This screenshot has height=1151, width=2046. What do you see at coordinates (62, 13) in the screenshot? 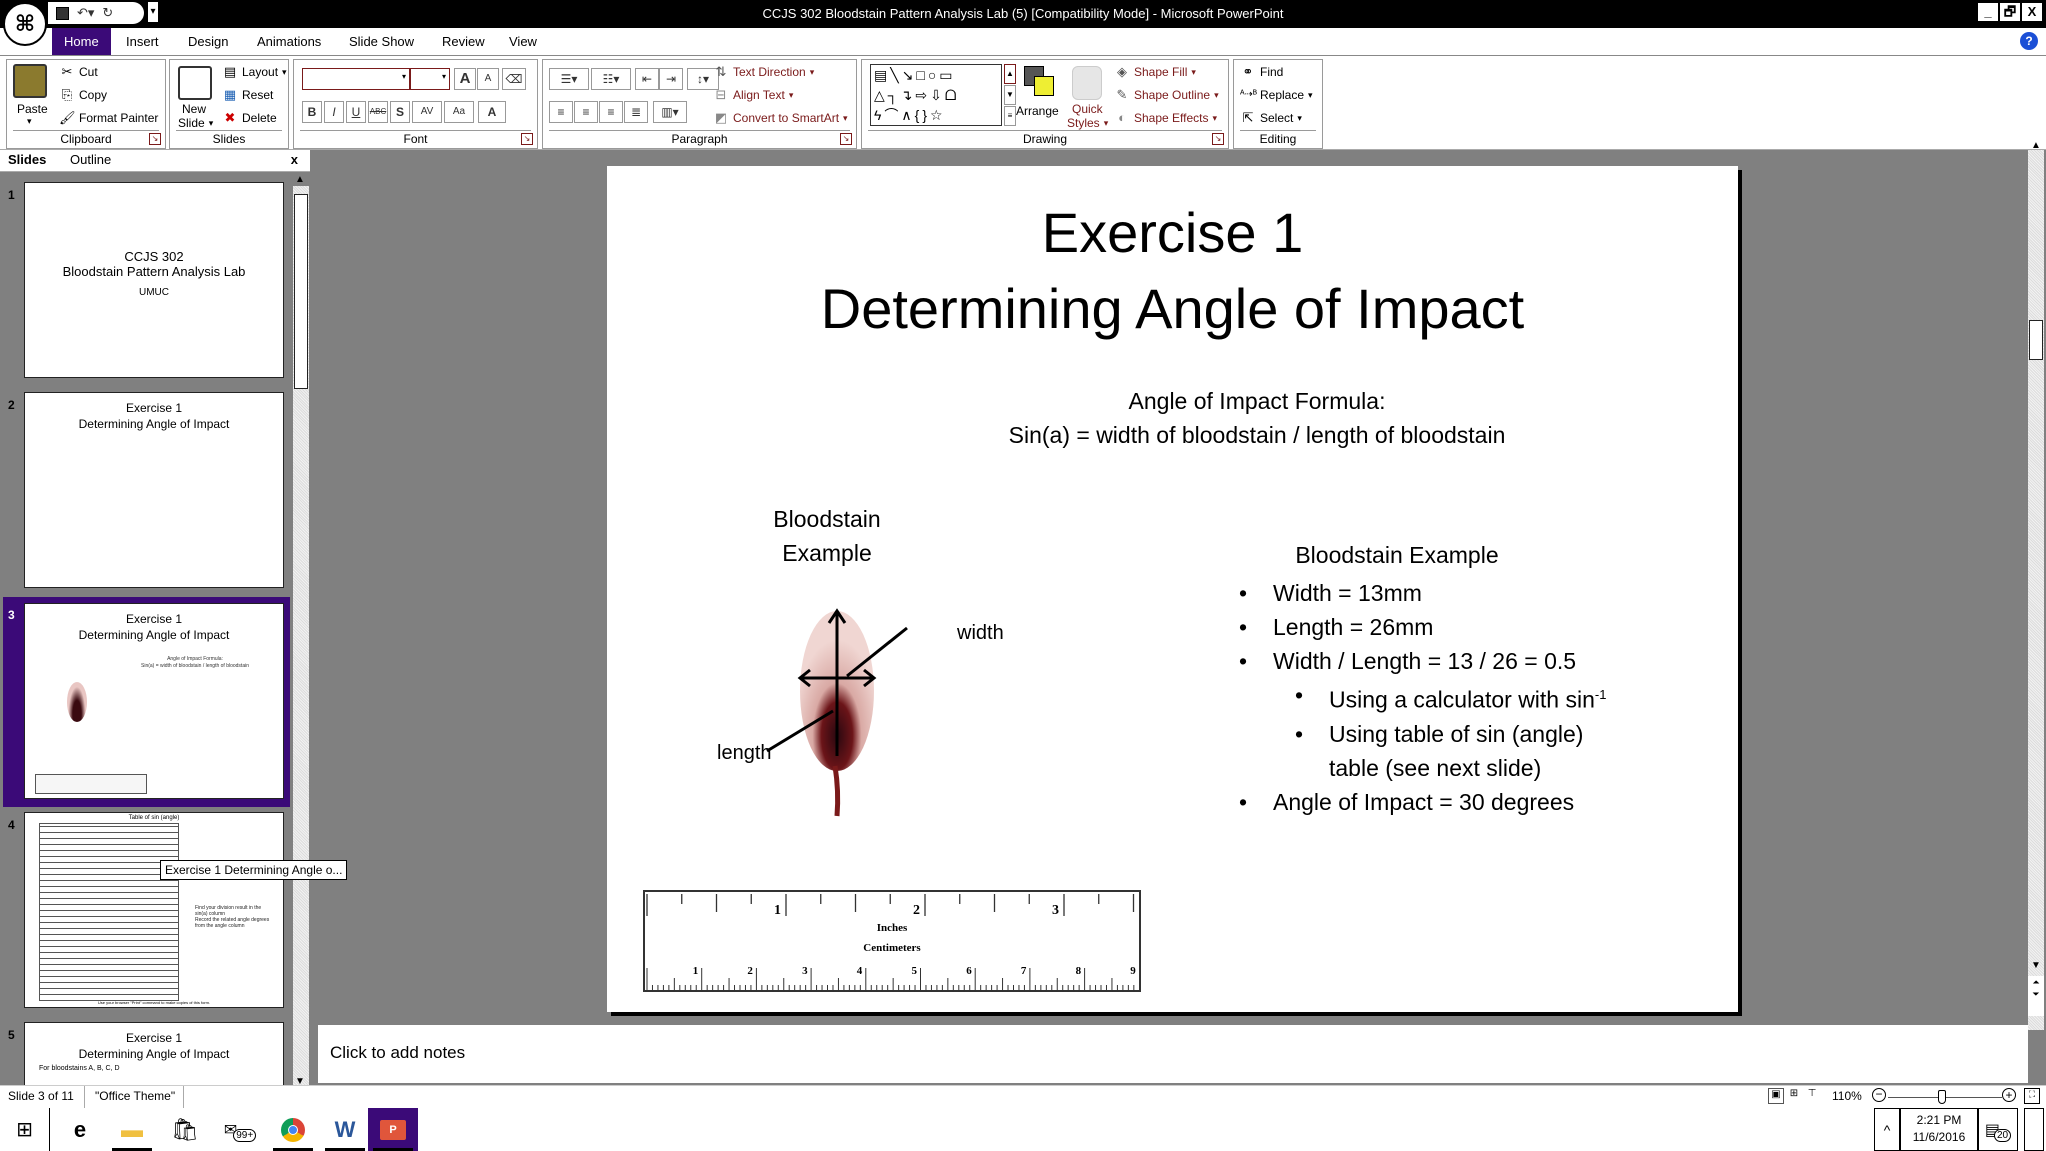
I see `save-icon` at bounding box center [62, 13].